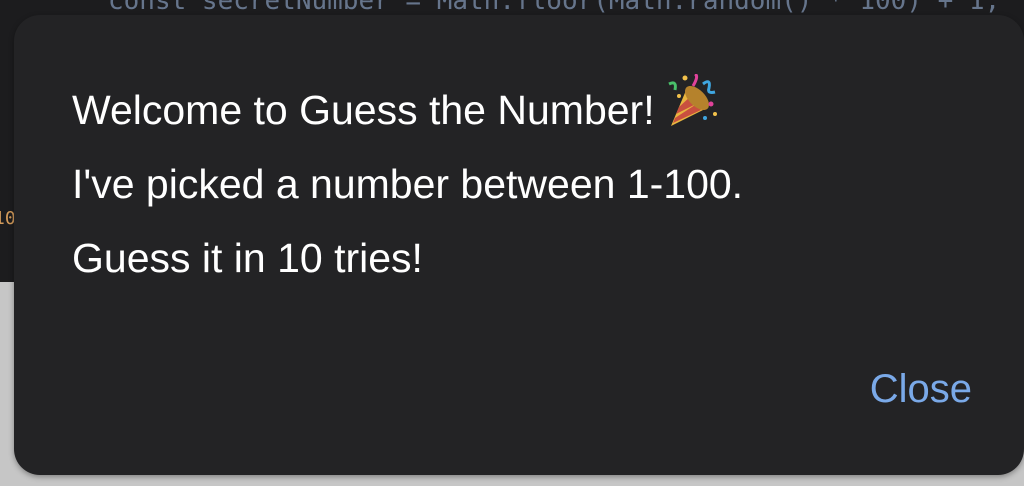 The width and height of the screenshot is (1024, 486). I want to click on message-line-1: Welcome to Guess the Number!, so click(522, 109).